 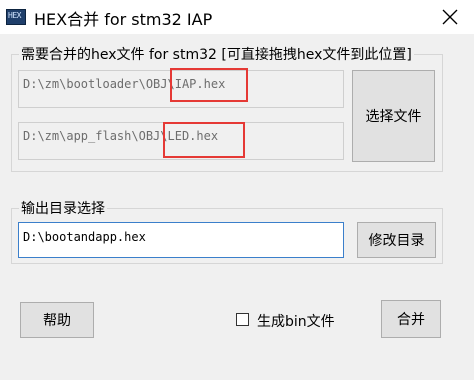 What do you see at coordinates (57, 320) in the screenshot?
I see `help-button: 帮助` at bounding box center [57, 320].